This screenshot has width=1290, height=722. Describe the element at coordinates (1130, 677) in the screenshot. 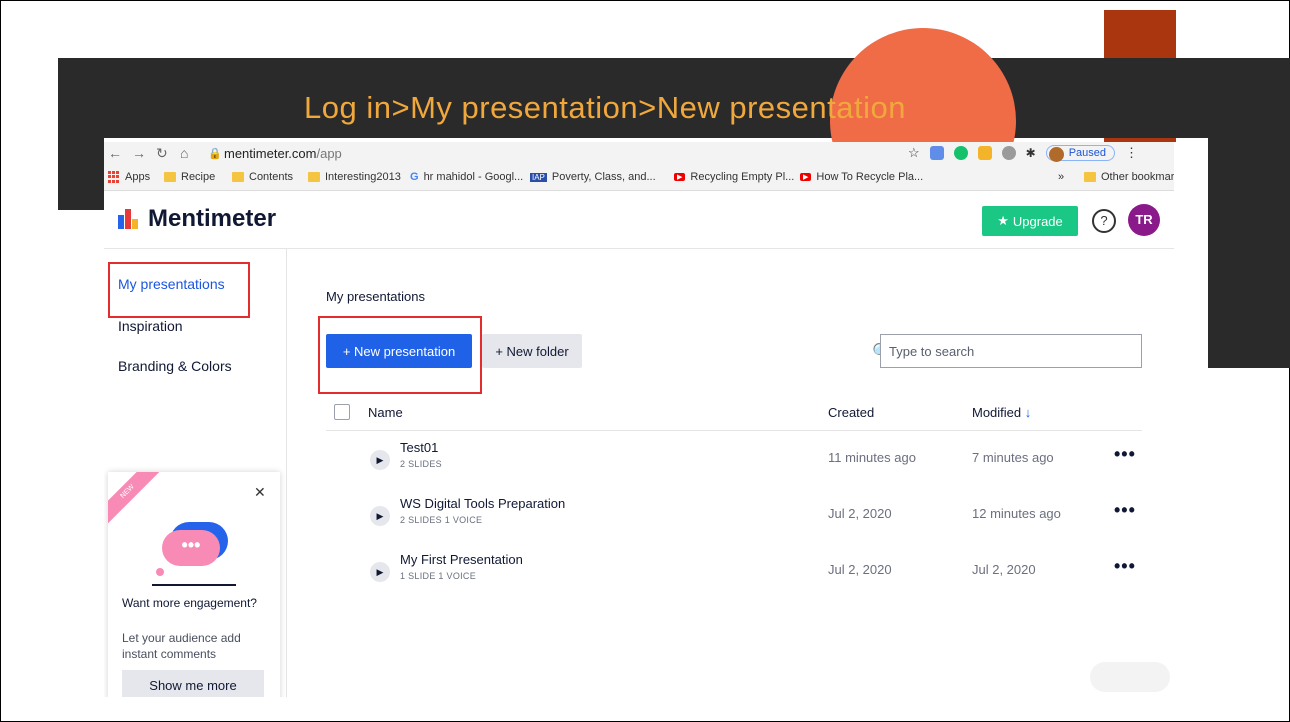

I see `corner-decoration` at that location.